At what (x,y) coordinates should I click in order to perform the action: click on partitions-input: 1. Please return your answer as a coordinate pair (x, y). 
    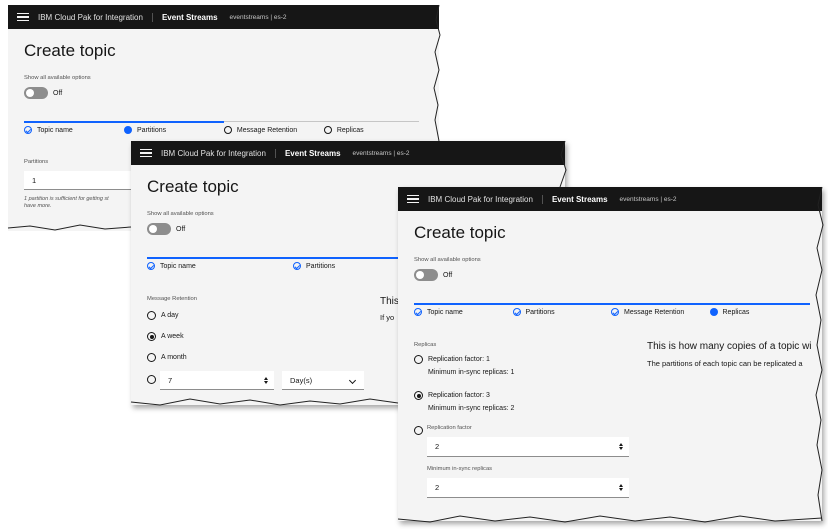
    Looking at the image, I should click on (79, 180).